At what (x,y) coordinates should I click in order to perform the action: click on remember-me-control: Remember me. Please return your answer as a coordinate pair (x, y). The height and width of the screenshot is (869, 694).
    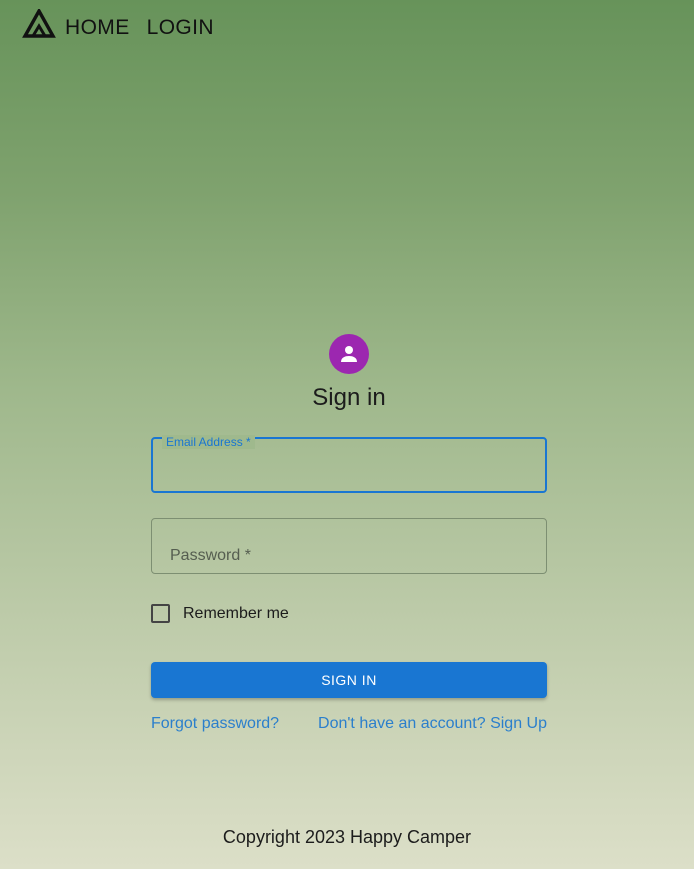
    Looking at the image, I should click on (220, 613).